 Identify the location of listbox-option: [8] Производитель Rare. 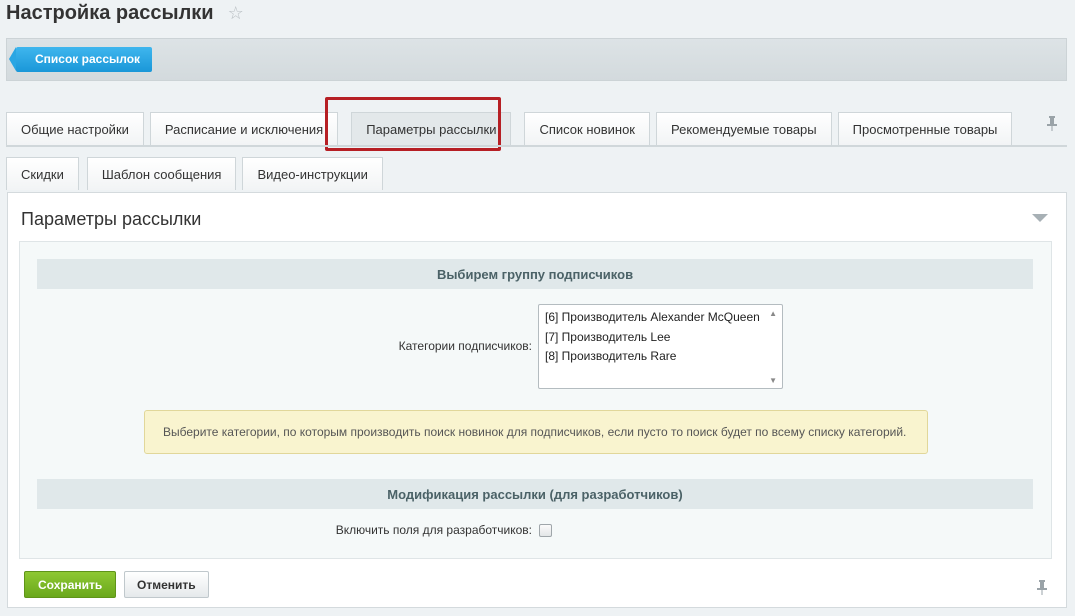
(660, 357).